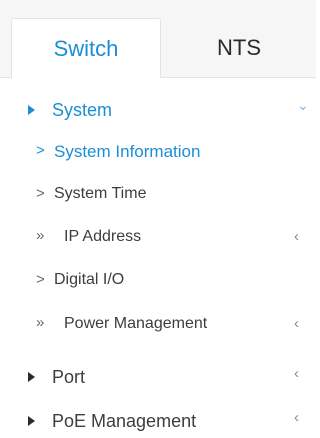 This screenshot has height=438, width=320. What do you see at coordinates (158, 237) in the screenshot?
I see `menu-item-ip-address: » IP Address ‹` at bounding box center [158, 237].